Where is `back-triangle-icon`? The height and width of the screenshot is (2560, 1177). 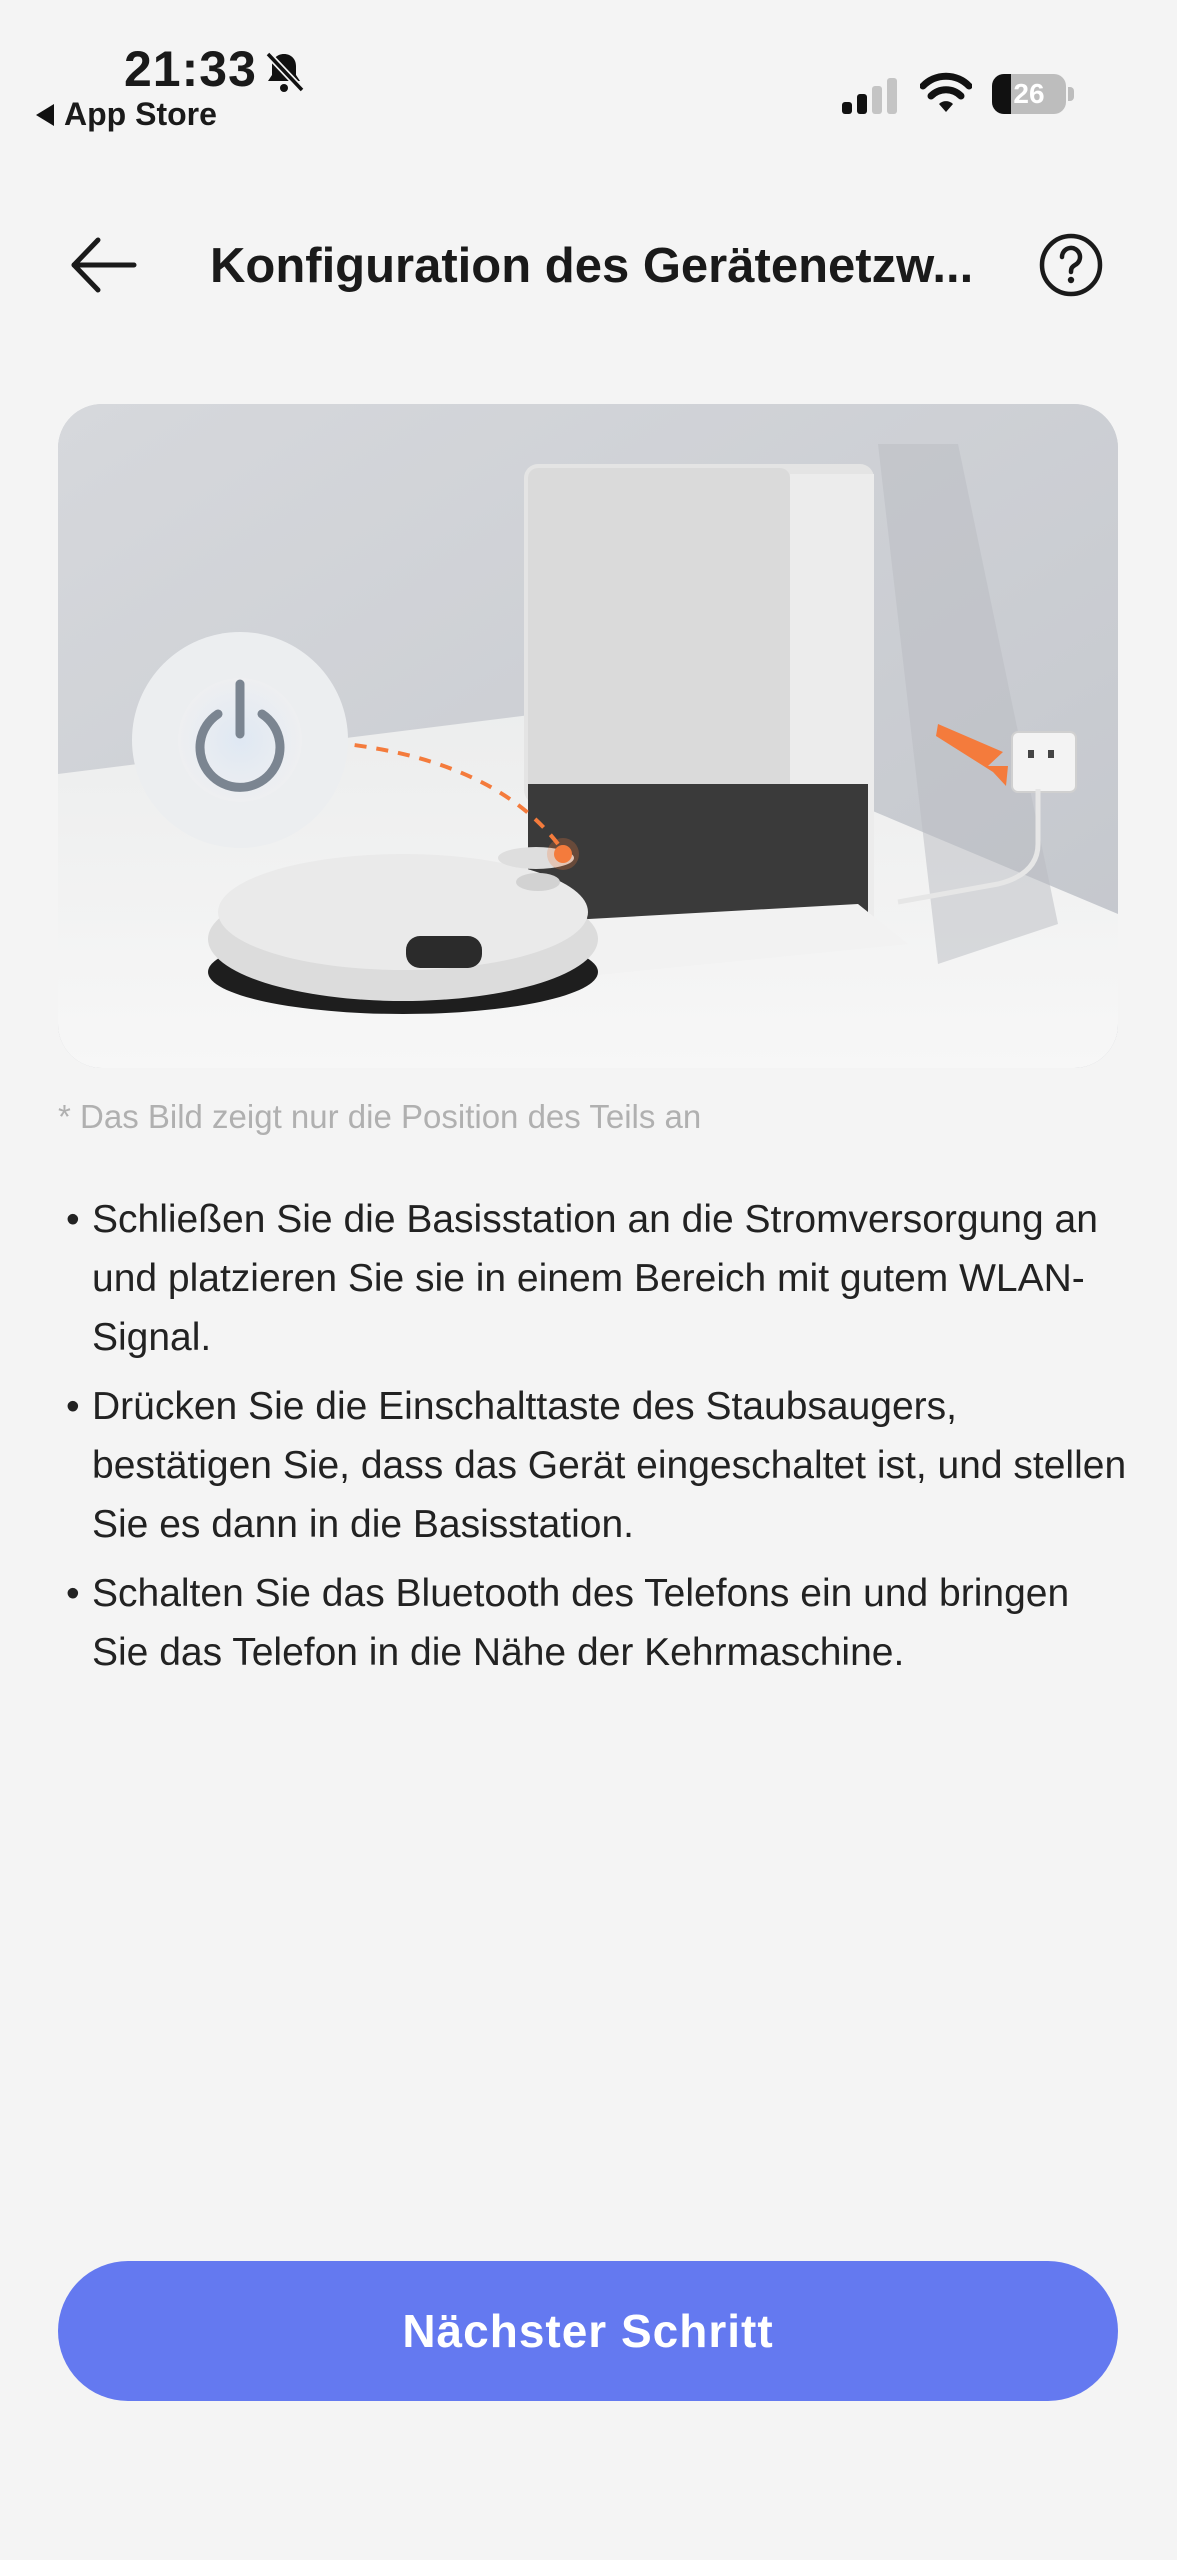
back-triangle-icon is located at coordinates (45, 114).